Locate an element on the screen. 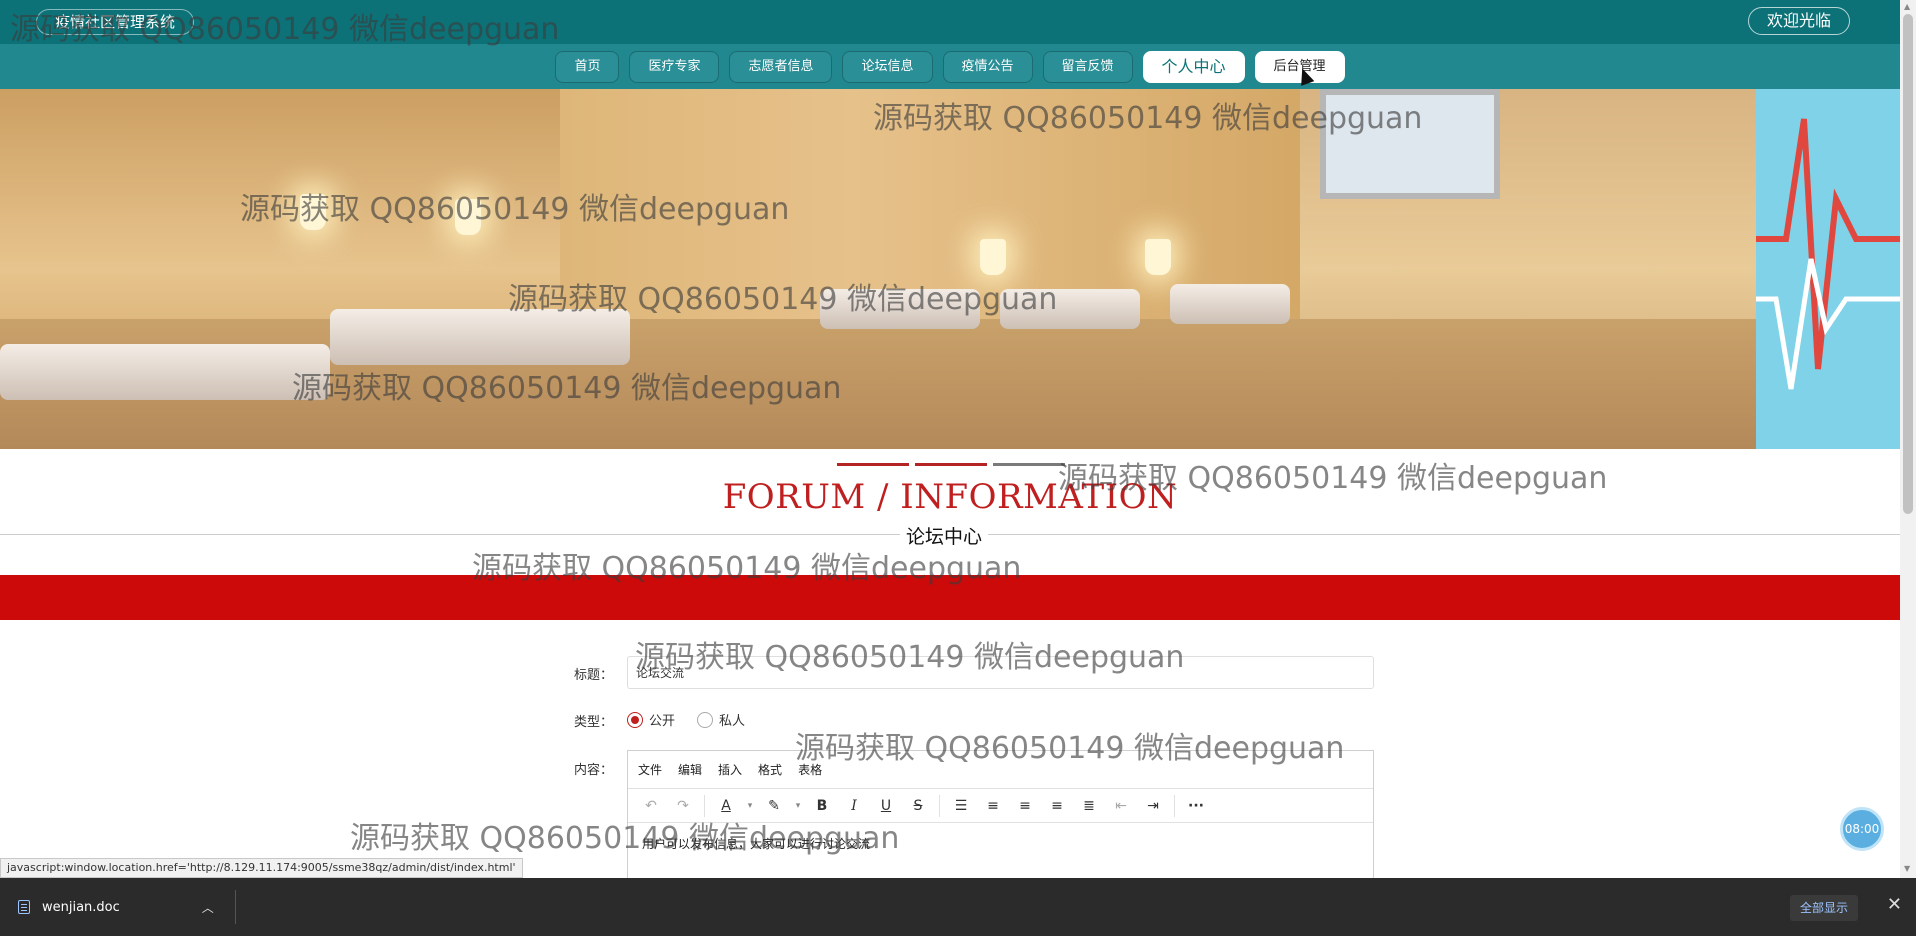  banner-side-panel is located at coordinates (1828, 269).